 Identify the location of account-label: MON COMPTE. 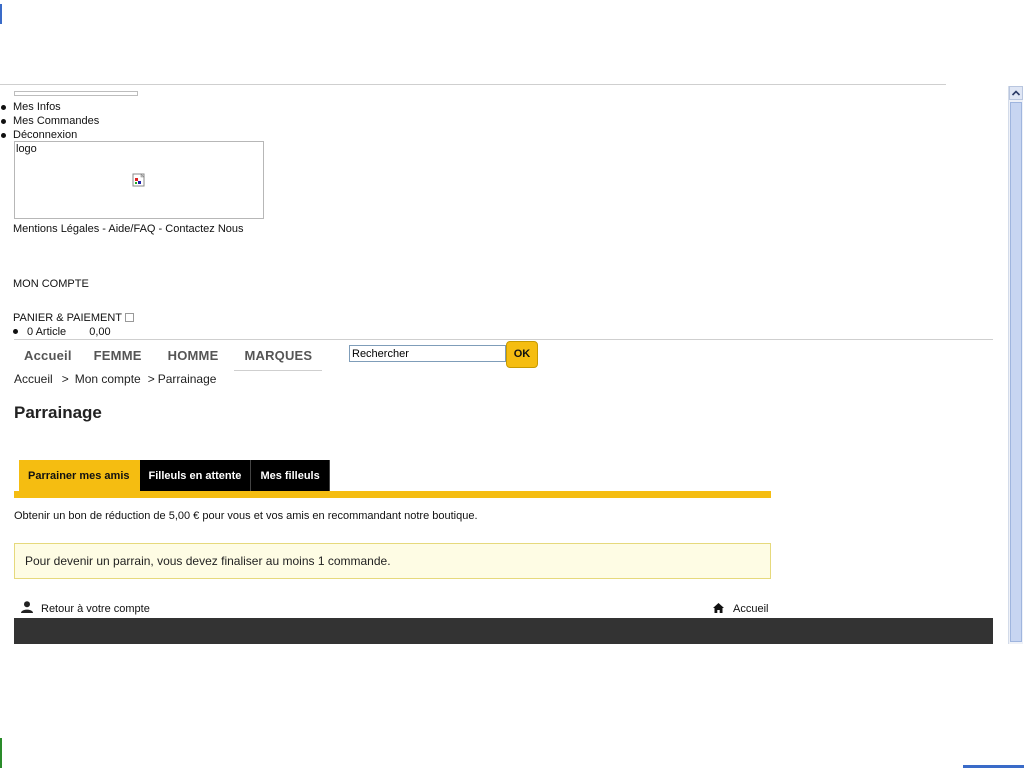
(51, 284).